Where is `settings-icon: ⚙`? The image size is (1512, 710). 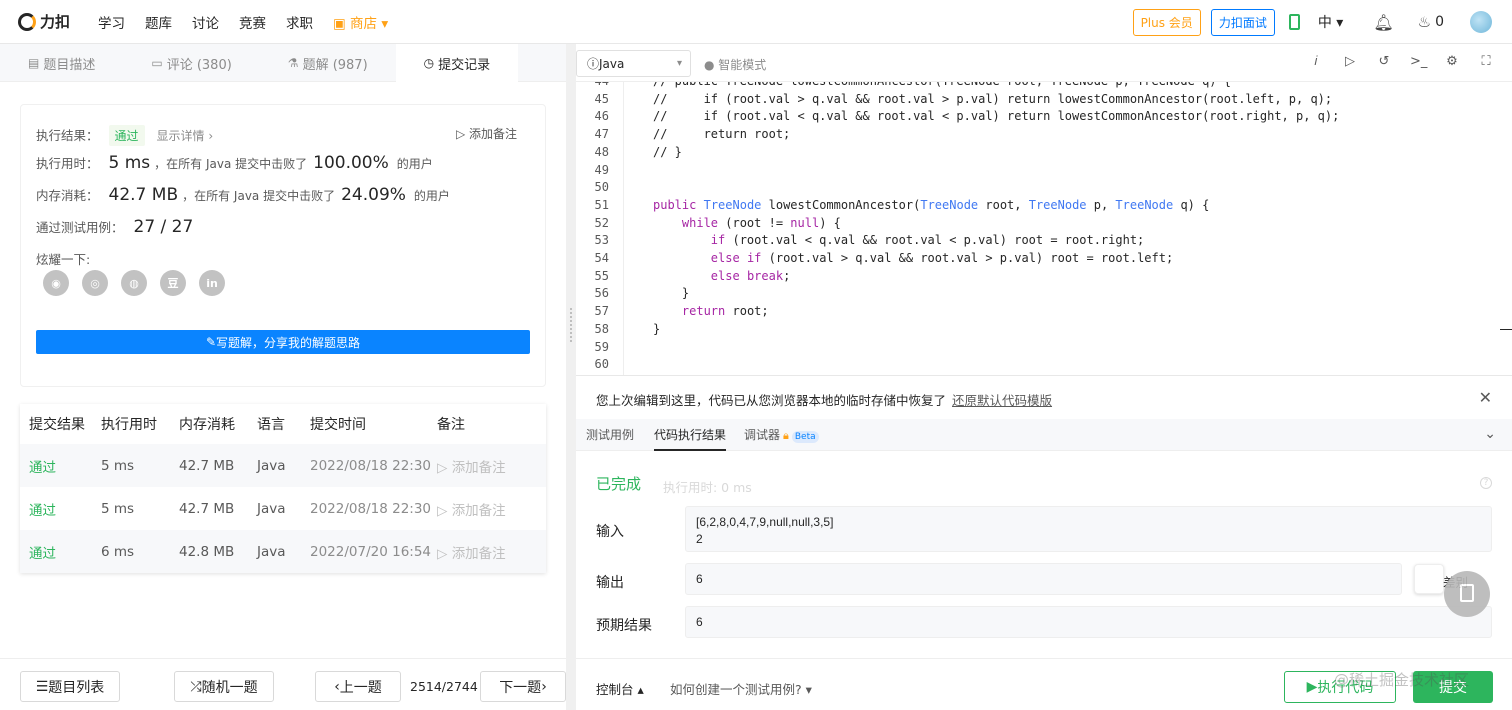
settings-icon: ⚙ is located at coordinates (1452, 62).